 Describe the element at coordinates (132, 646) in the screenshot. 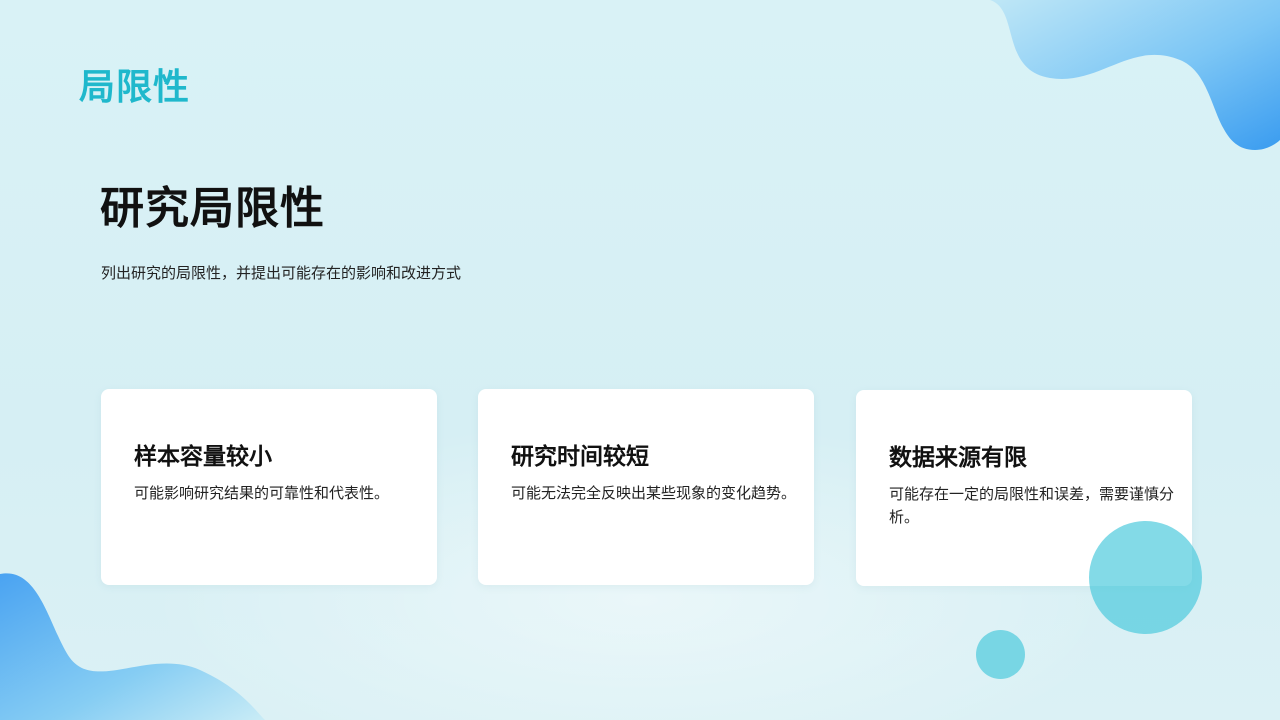

I see `decorative-blob-bottom-left` at that location.